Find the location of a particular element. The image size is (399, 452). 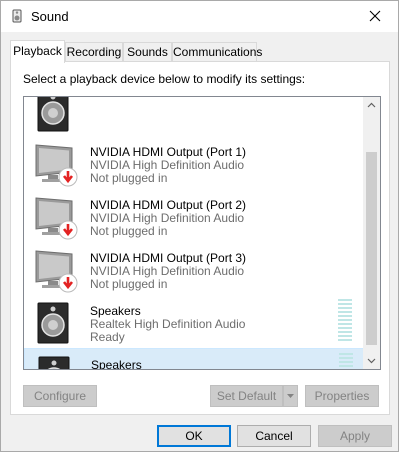

configure-button: Configure is located at coordinates (60, 396).